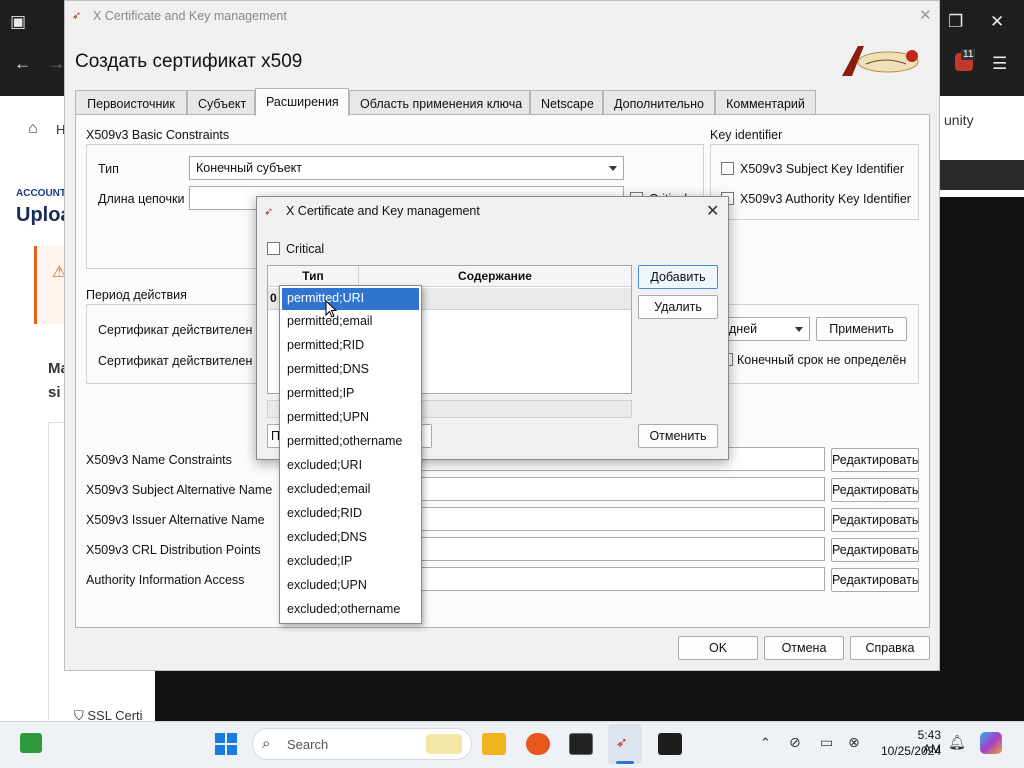  What do you see at coordinates (875, 460) in the screenshot?
I see `edit-name-constraints-button: Редактировать` at bounding box center [875, 460].